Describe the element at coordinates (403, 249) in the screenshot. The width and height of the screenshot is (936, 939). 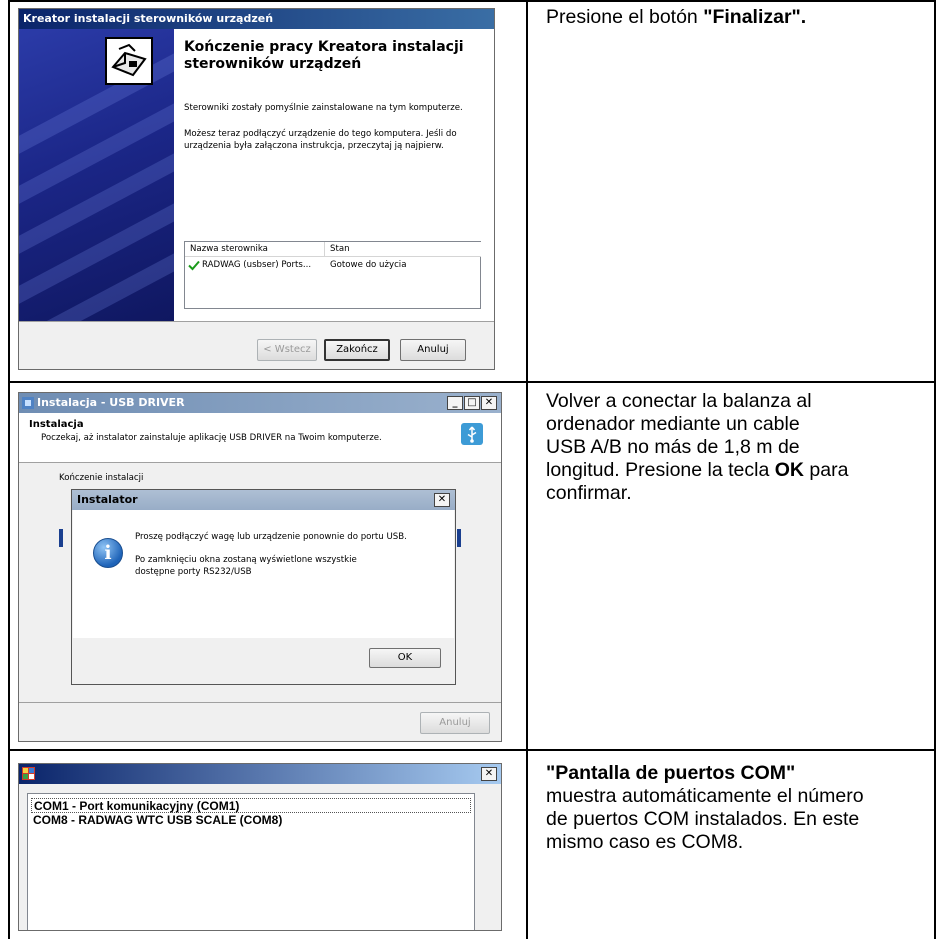
I see `column-header-status: Stan` at that location.